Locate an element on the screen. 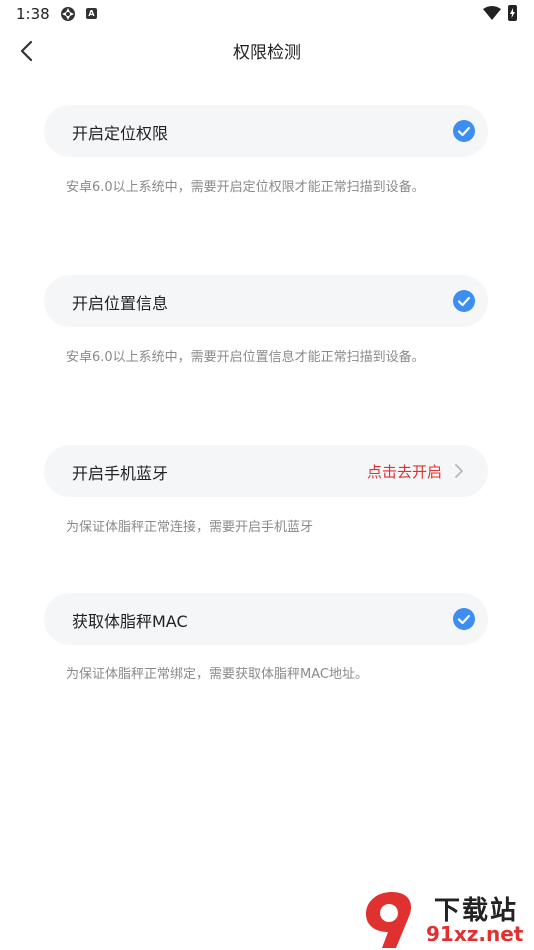  permission-description: 为保证体脂秤正常绑定，需要获取体脂秤MAC地址。 is located at coordinates (217, 674).